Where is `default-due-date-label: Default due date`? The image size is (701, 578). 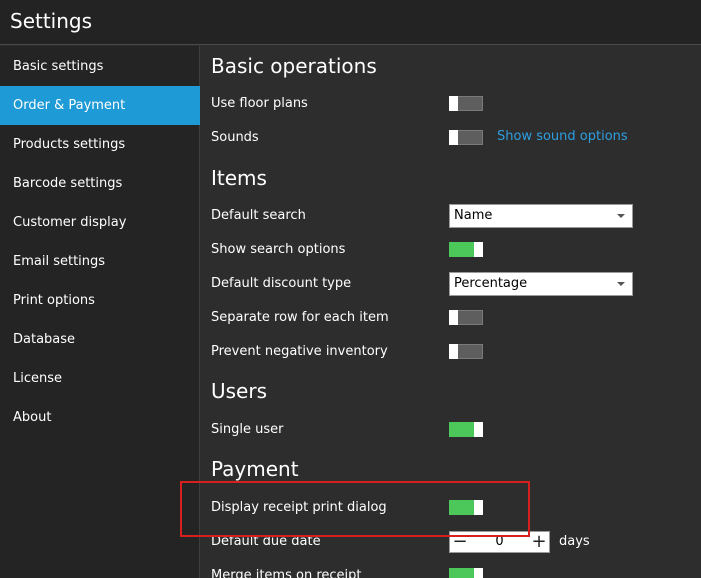
default-due-date-label: Default due date is located at coordinates (266, 541).